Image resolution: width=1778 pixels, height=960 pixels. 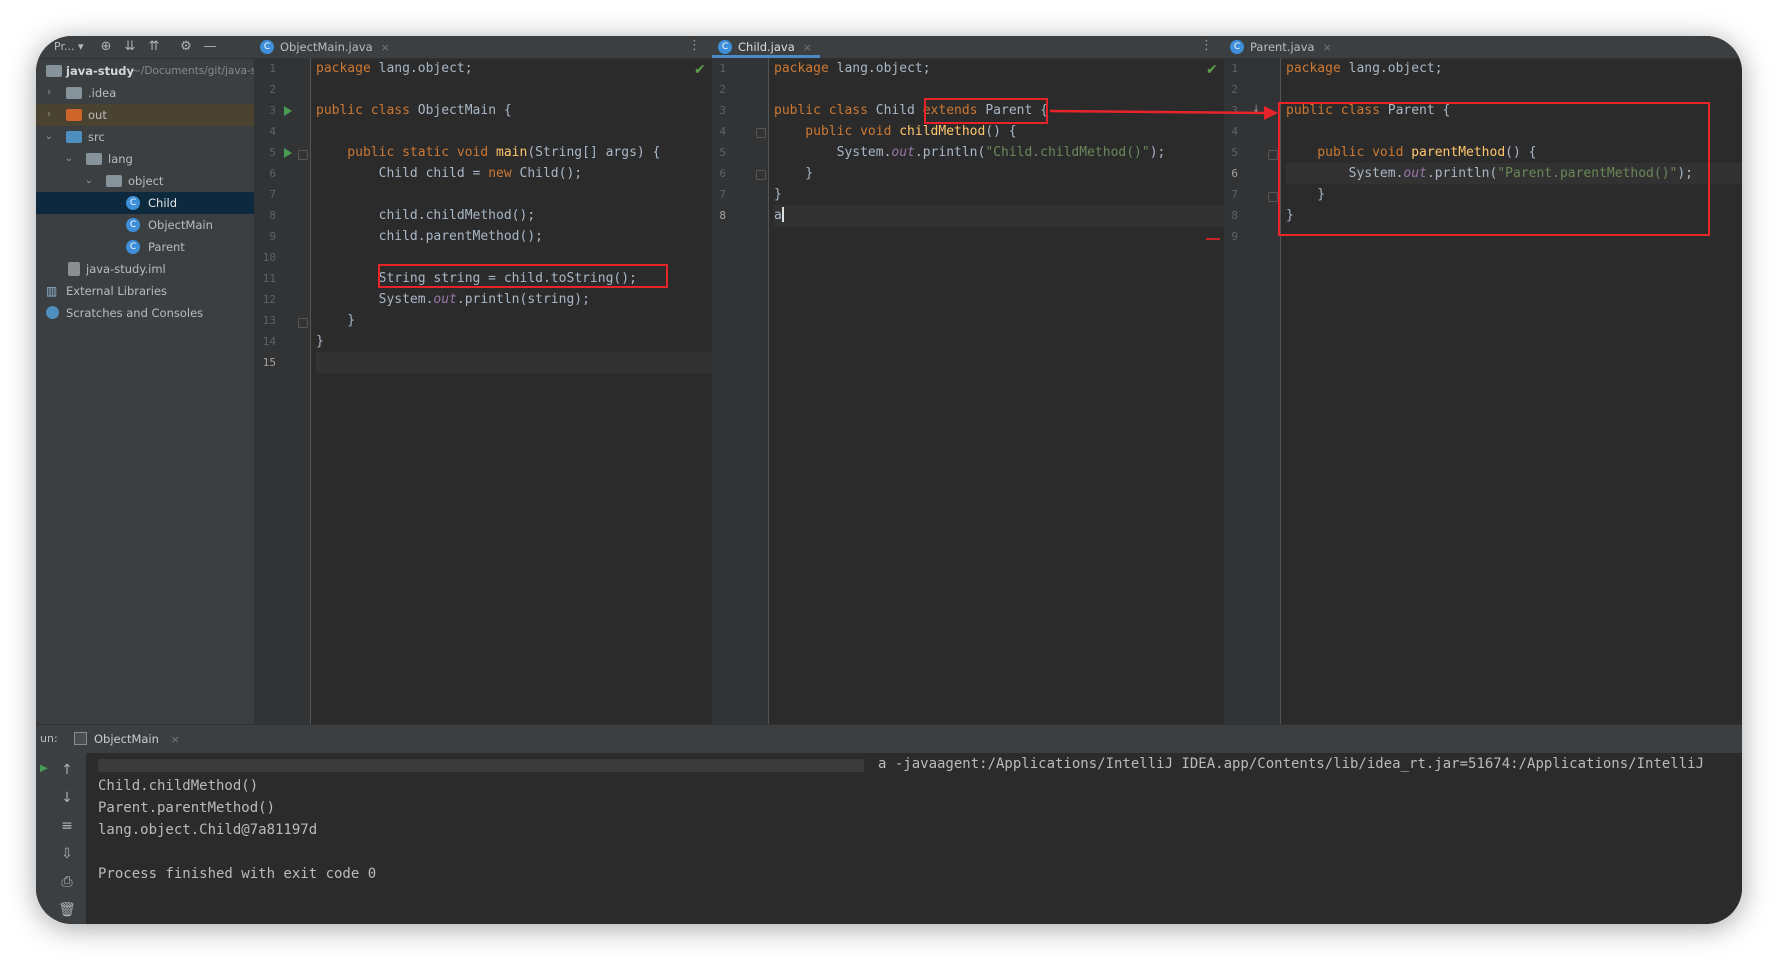 What do you see at coordinates (269, 341) in the screenshot?
I see `line-number: 14` at bounding box center [269, 341].